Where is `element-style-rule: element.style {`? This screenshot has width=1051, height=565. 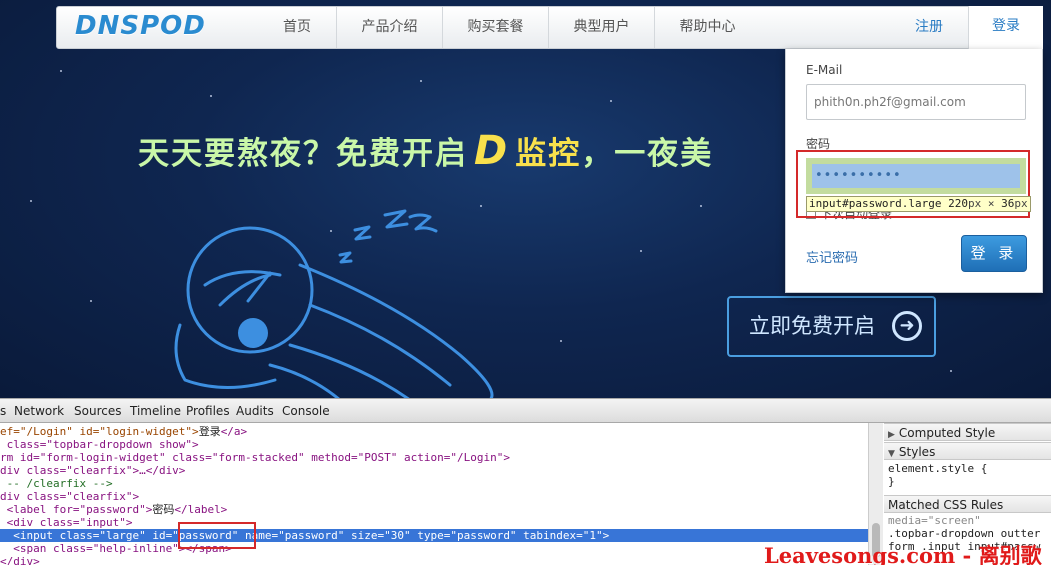
element-style-rule: element.style { is located at coordinates (937, 468).